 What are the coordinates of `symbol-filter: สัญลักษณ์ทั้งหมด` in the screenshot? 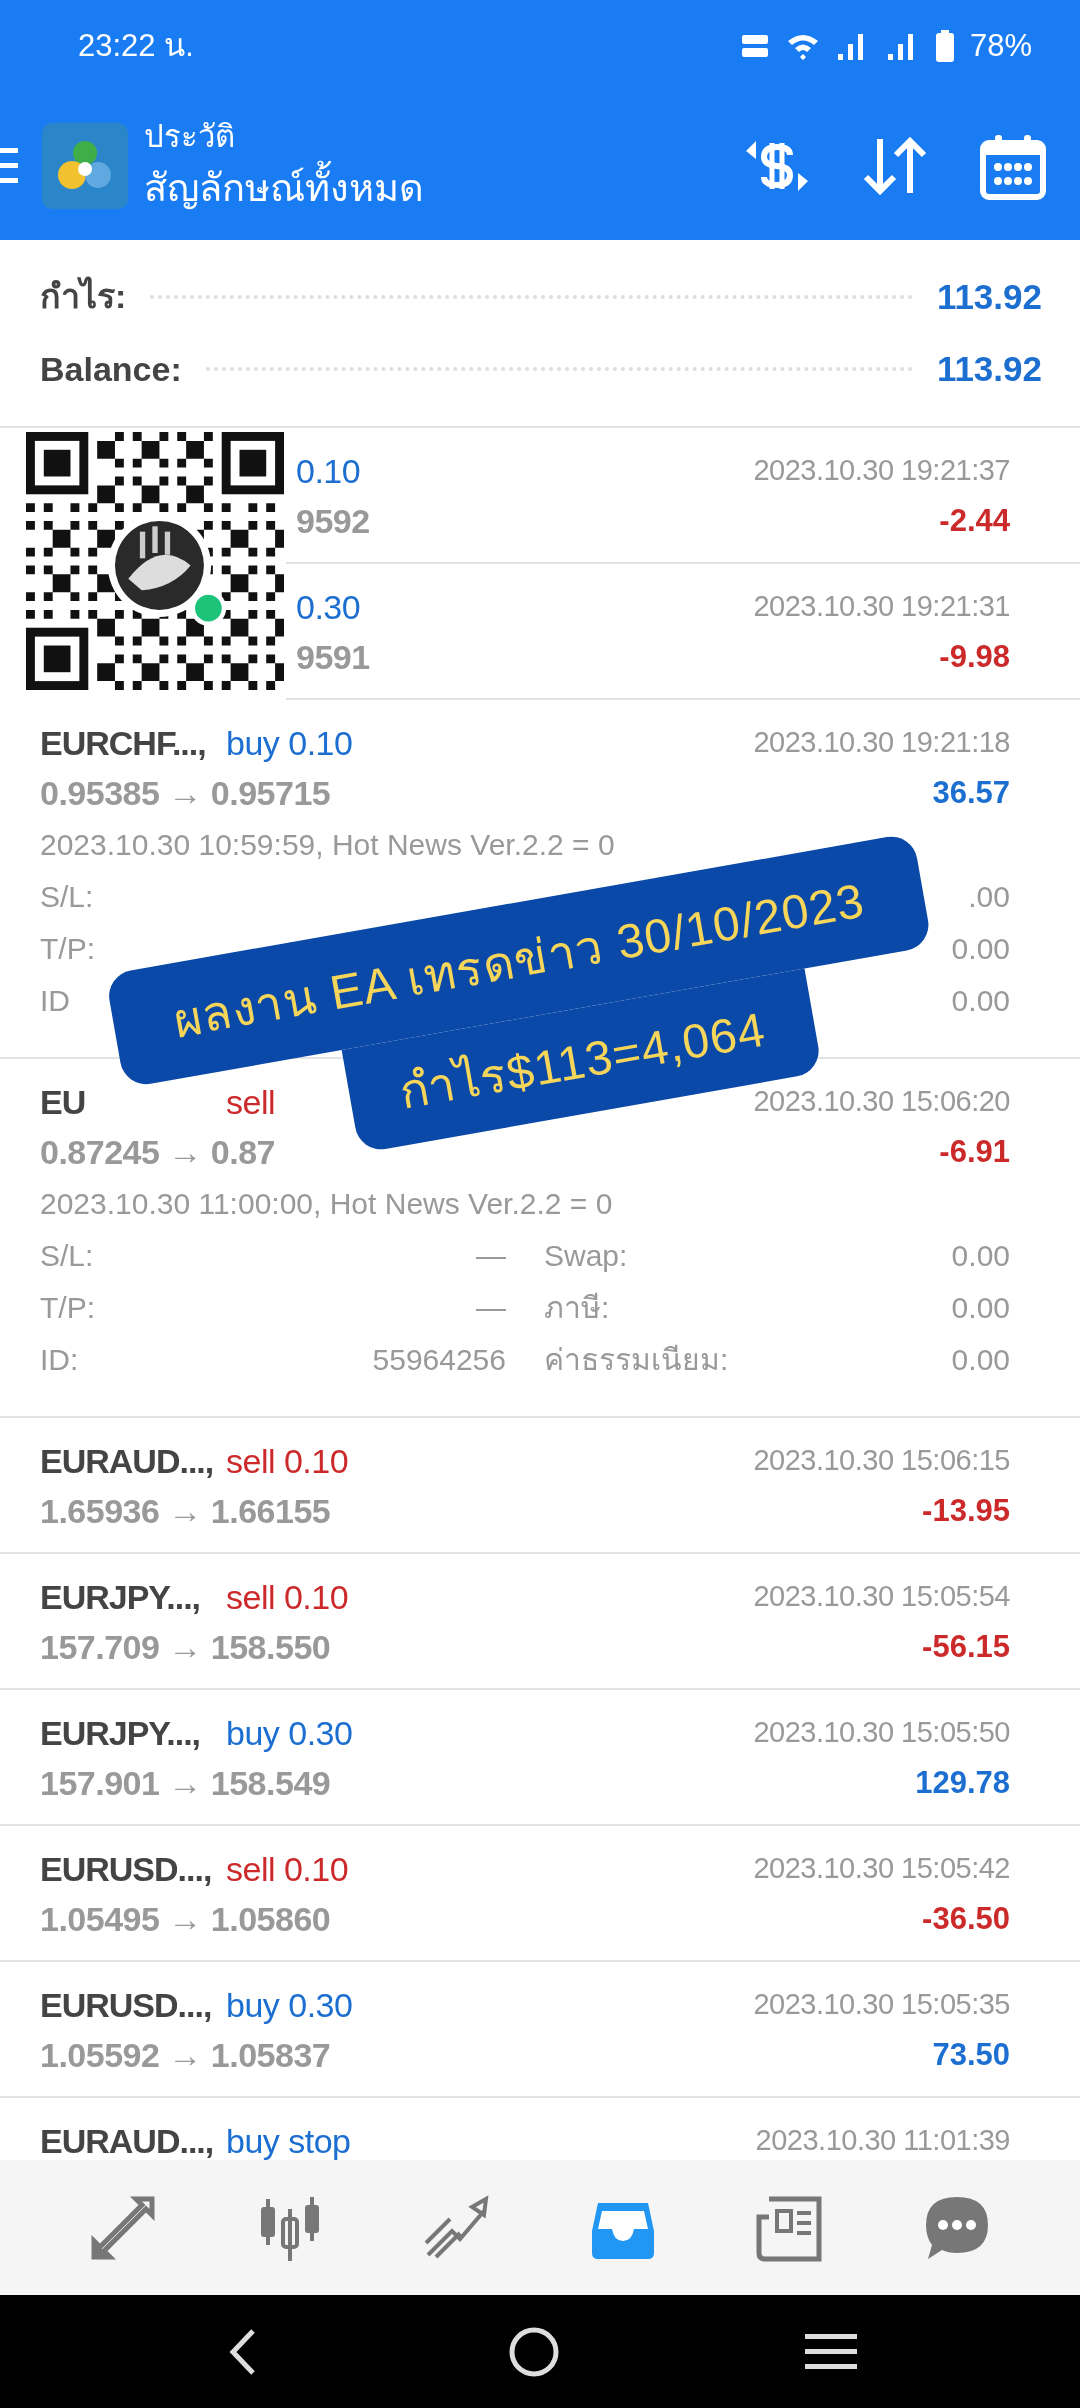 It's located at (443, 188).